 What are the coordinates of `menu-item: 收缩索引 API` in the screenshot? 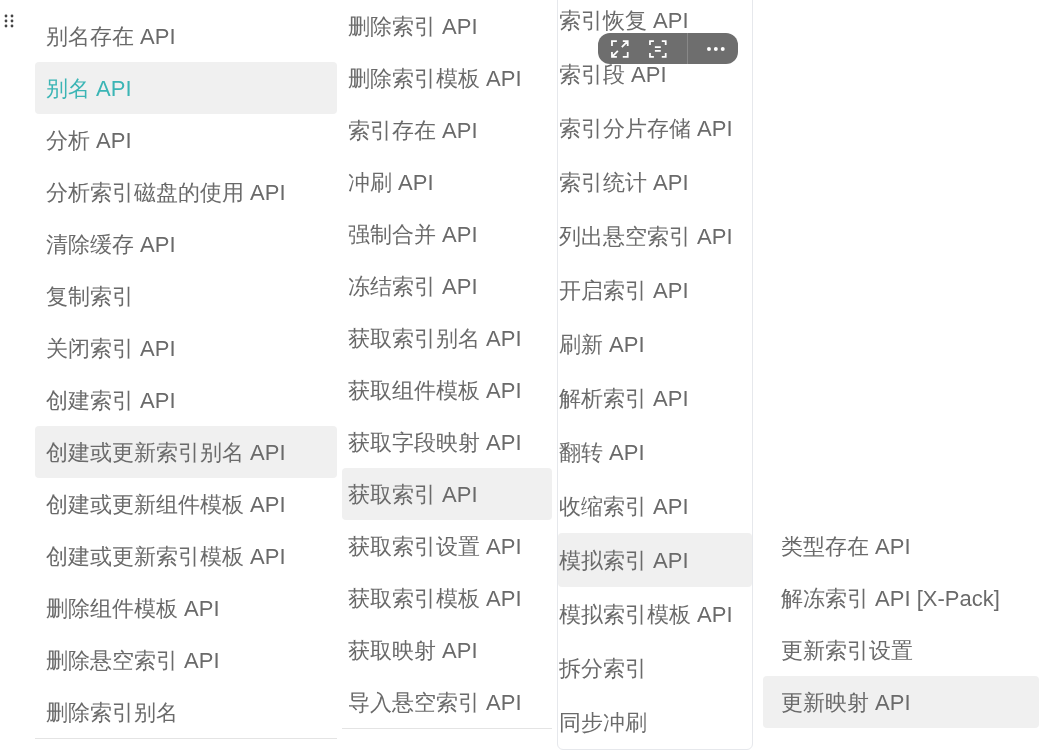 It's located at (655, 506).